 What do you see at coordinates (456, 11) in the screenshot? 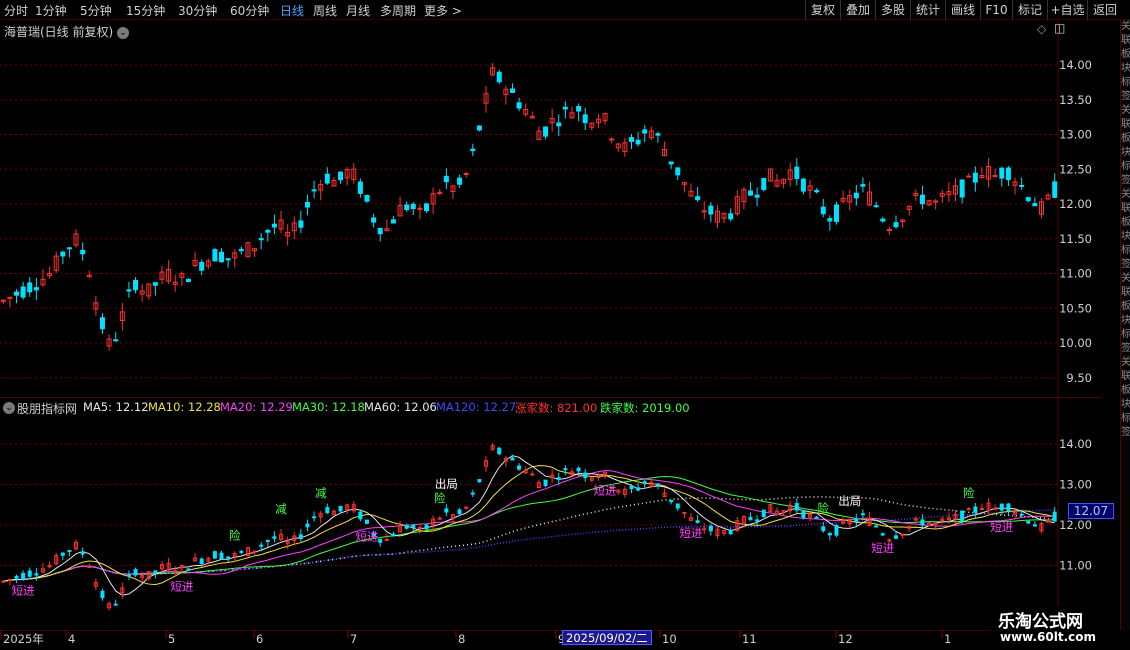
I see `chevron-right-icon: >` at bounding box center [456, 11].